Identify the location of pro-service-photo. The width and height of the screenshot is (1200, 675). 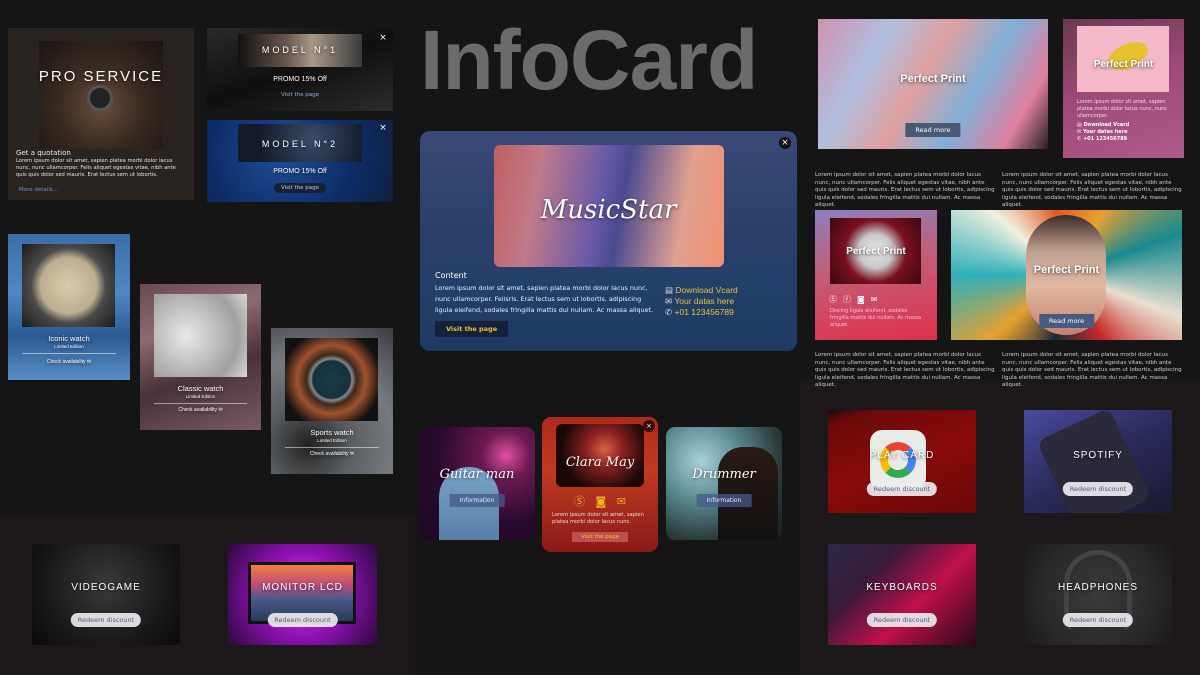
(101, 95).